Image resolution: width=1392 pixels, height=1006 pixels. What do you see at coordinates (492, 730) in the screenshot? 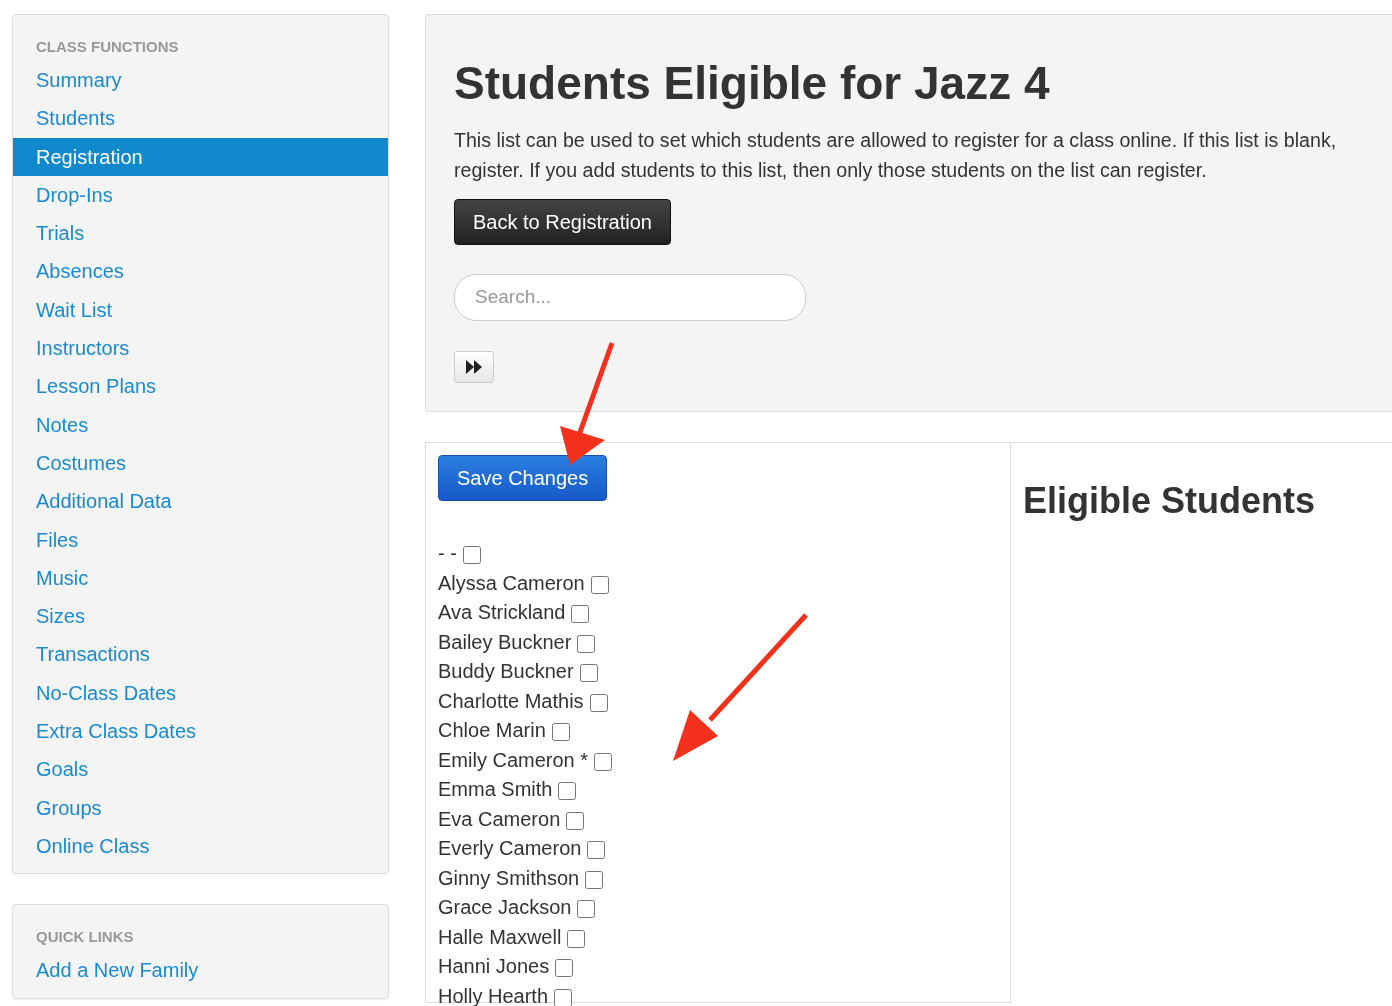
I see `student-name: Chloe Marin` at bounding box center [492, 730].